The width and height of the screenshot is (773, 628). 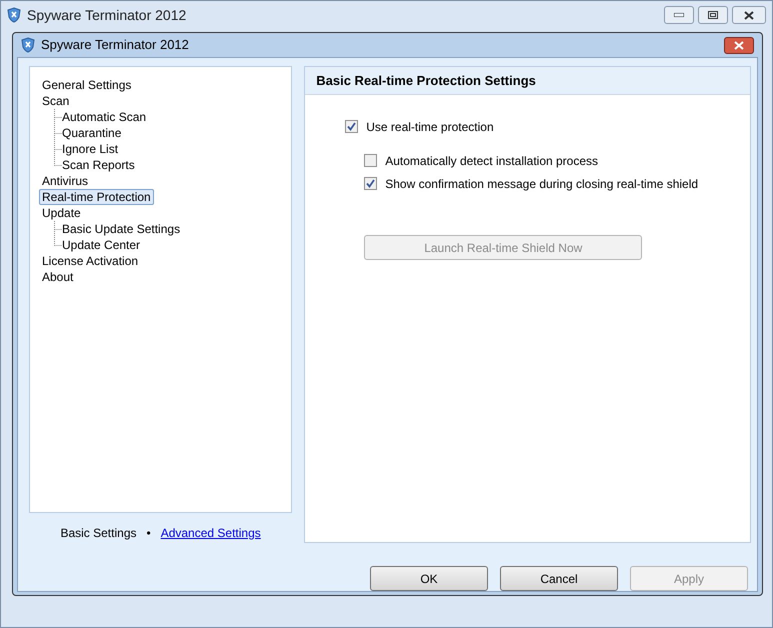 What do you see at coordinates (101, 245) in the screenshot?
I see `tree-item: Update Center` at bounding box center [101, 245].